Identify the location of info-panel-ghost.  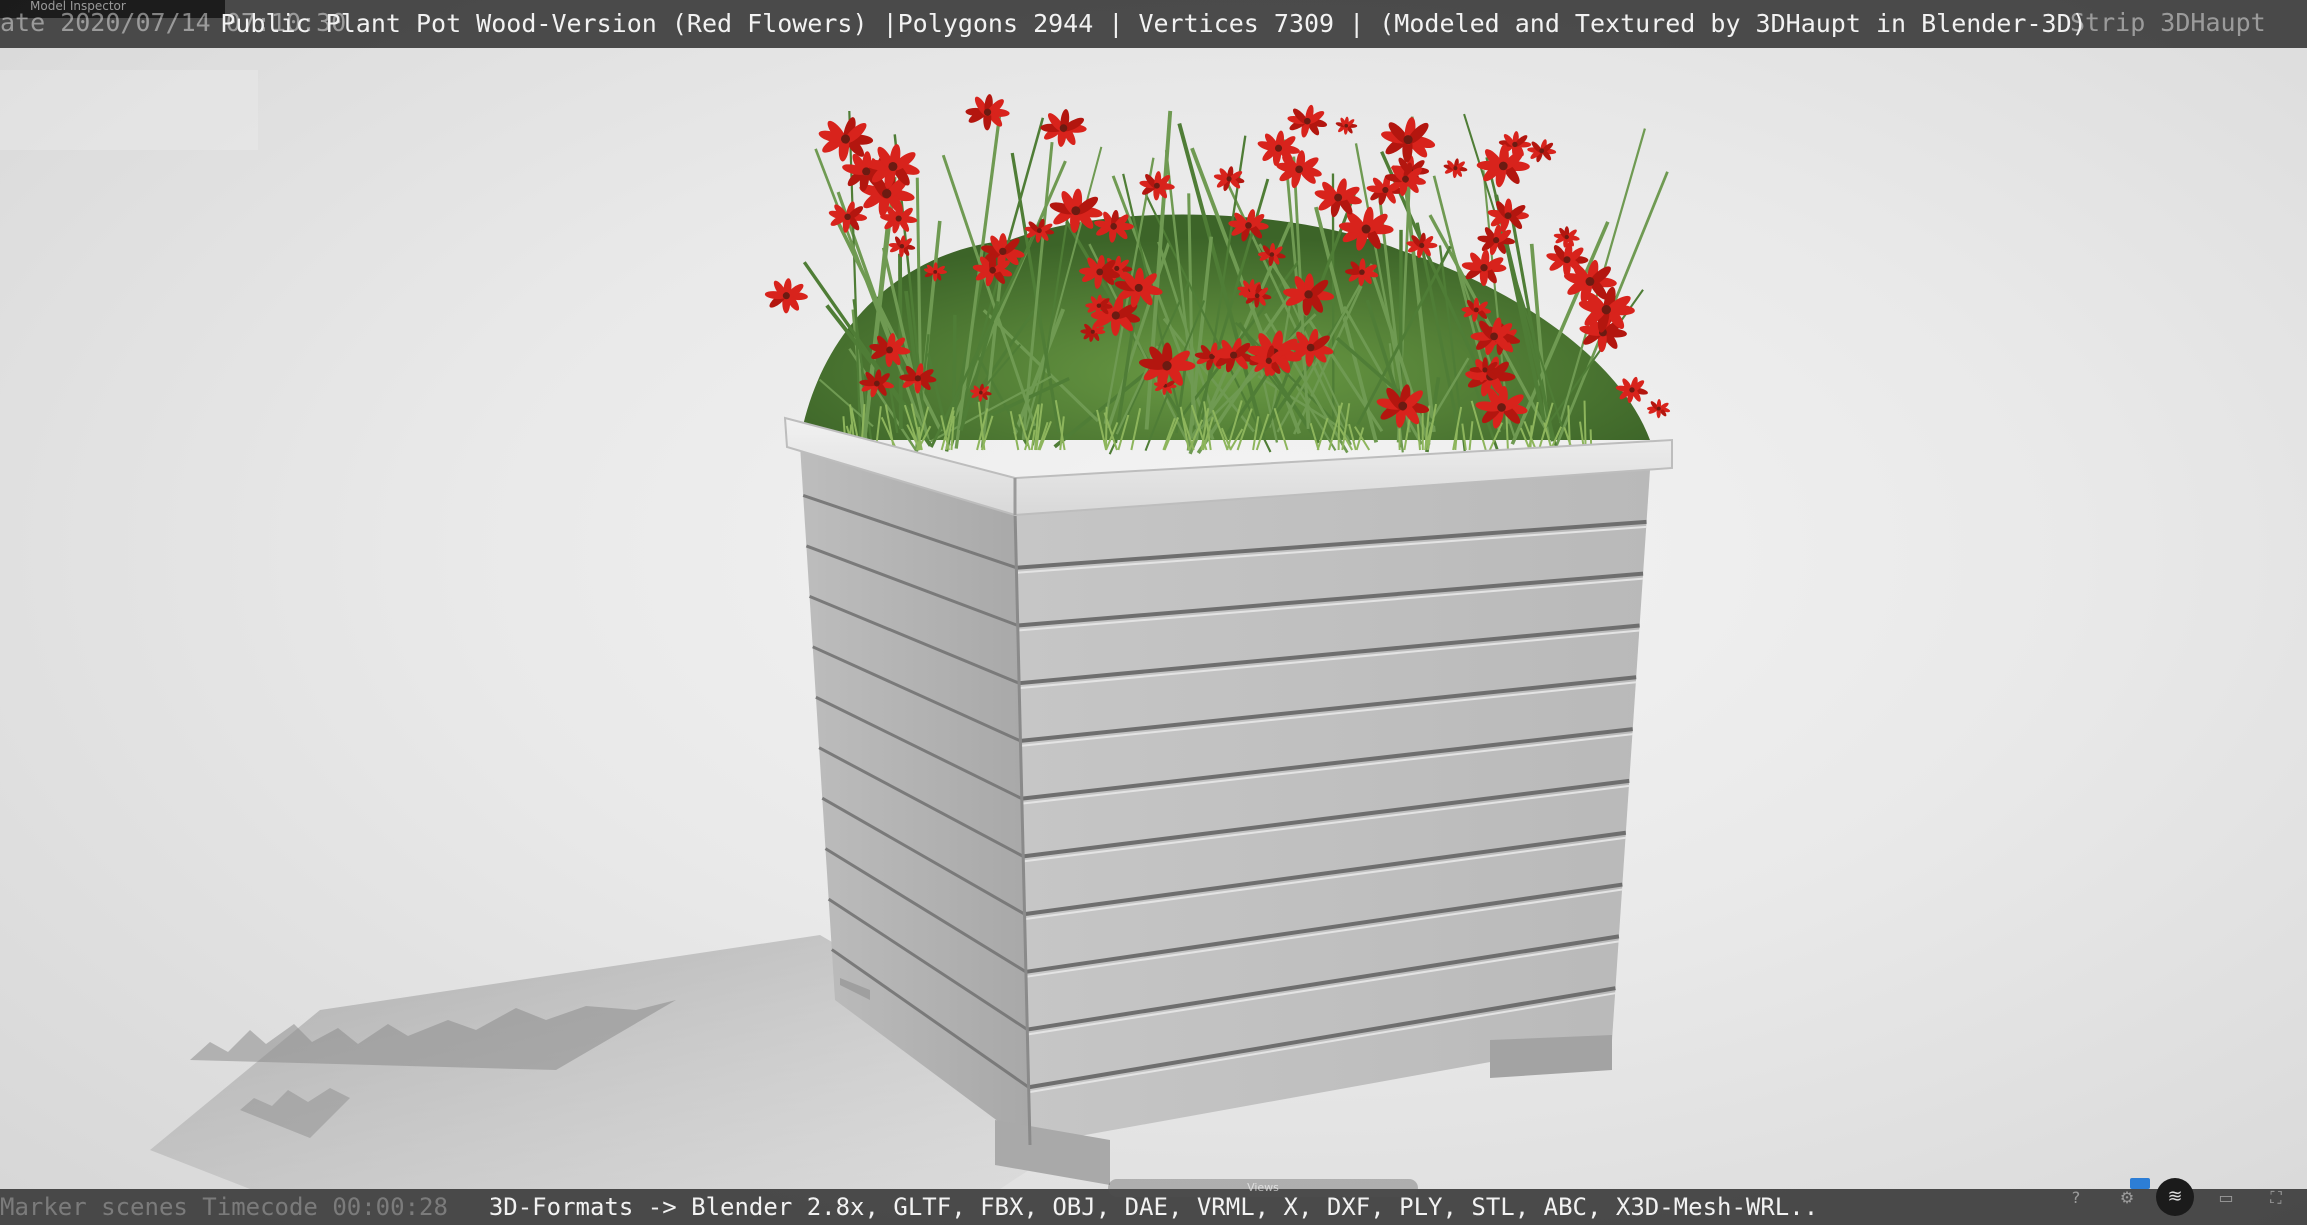
(129, 110).